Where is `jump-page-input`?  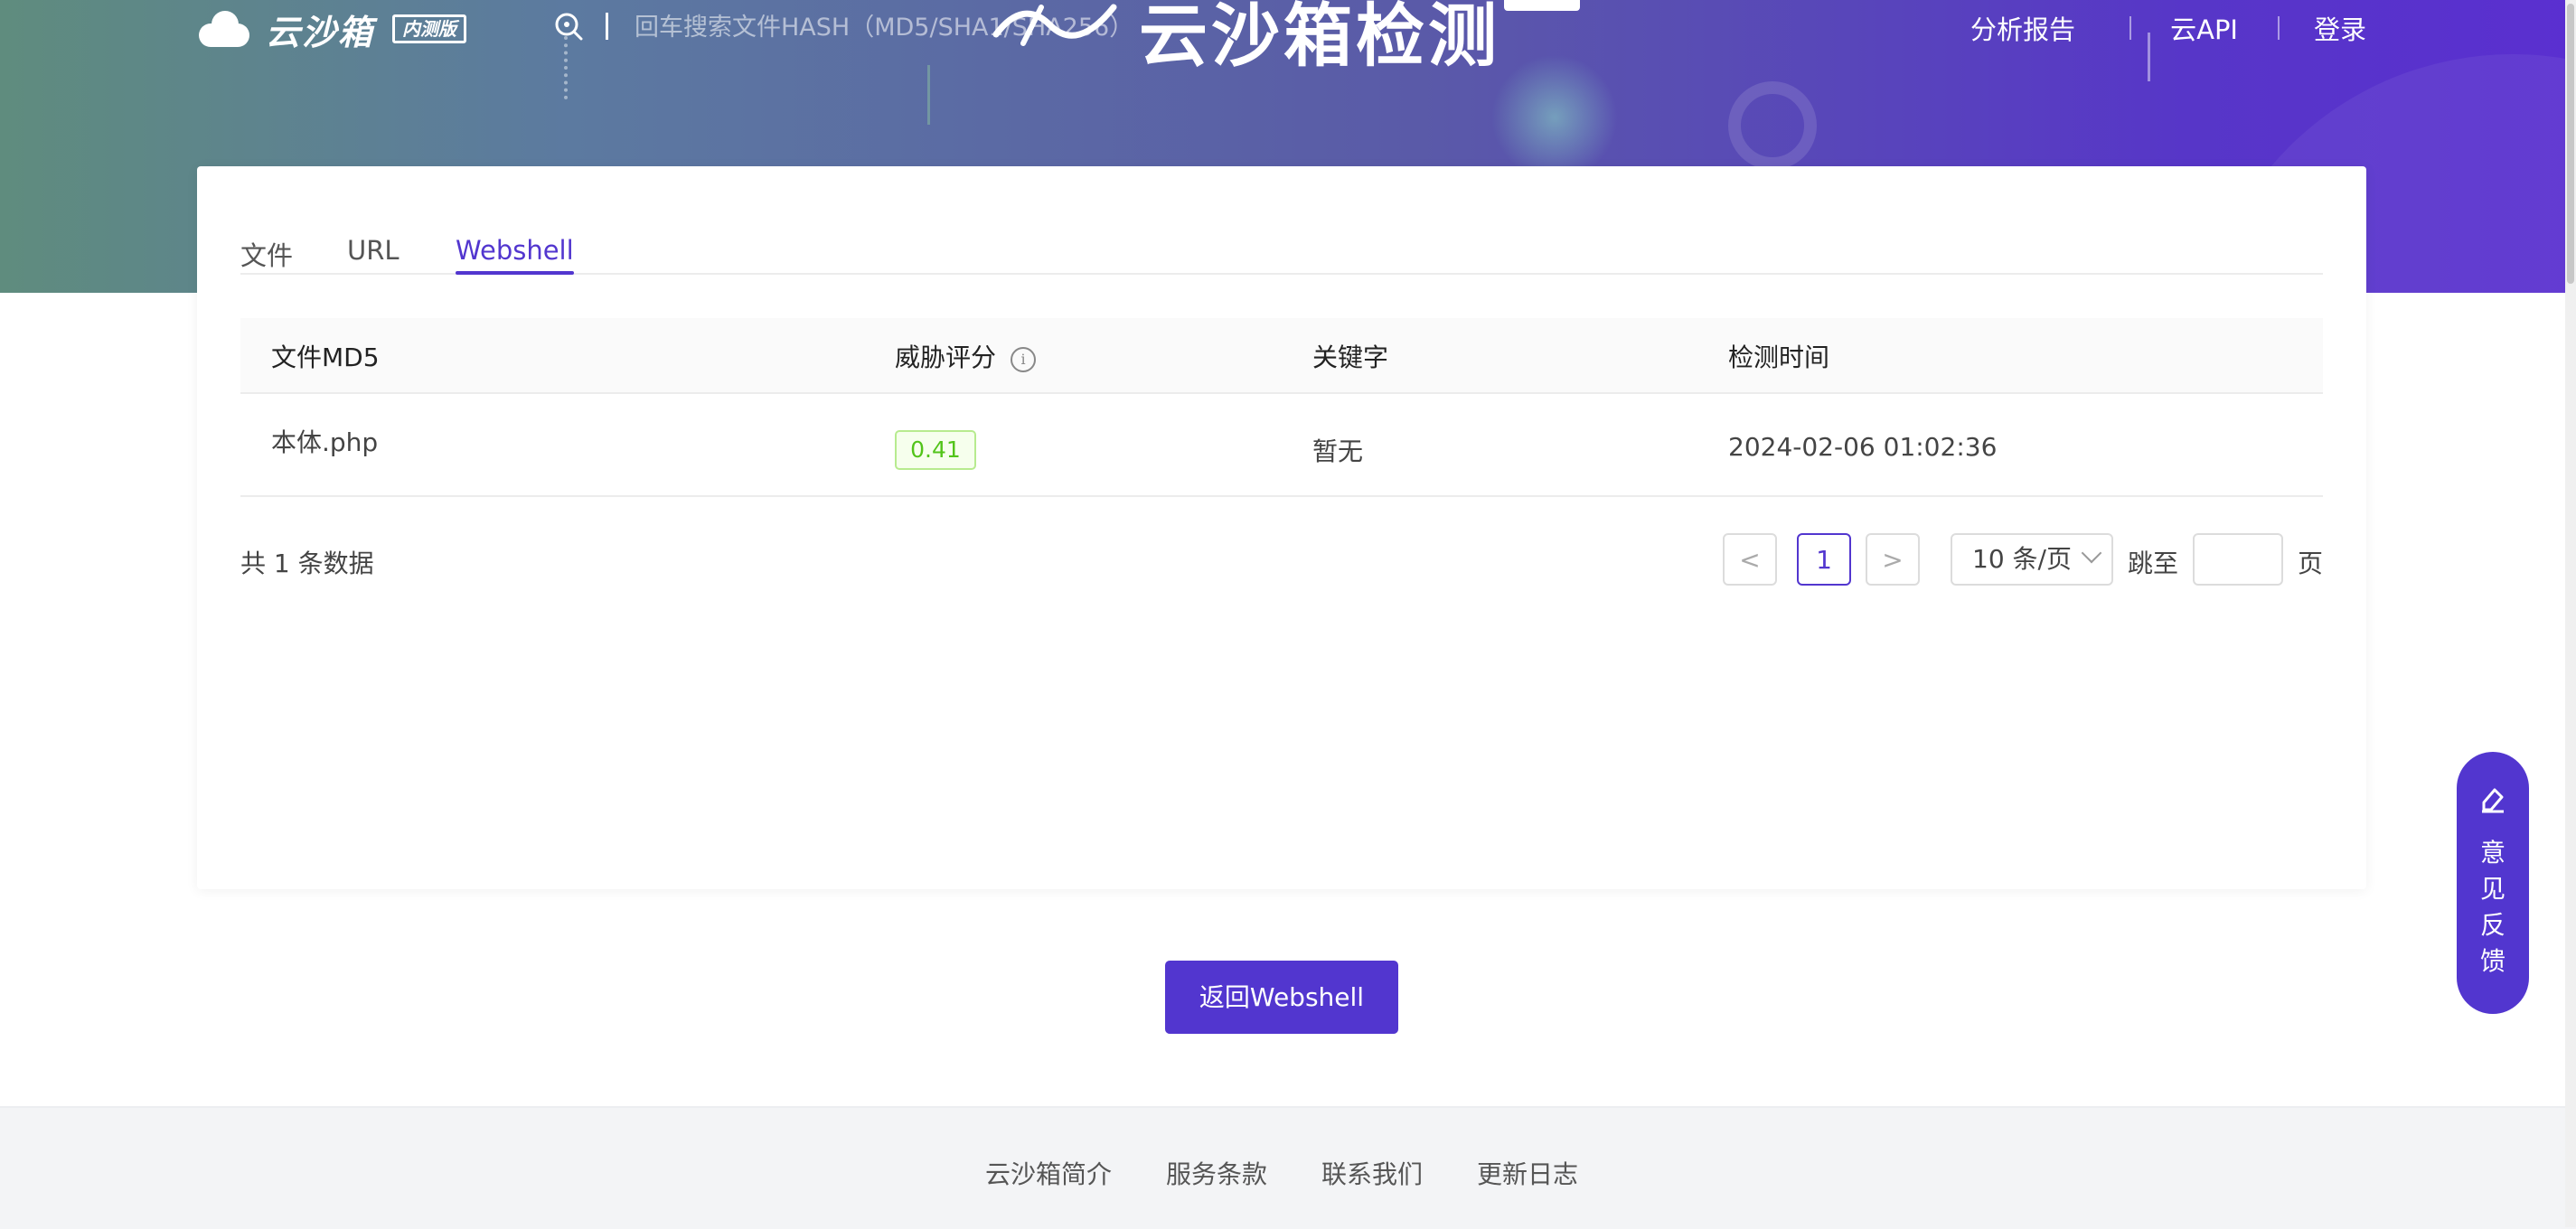 jump-page-input is located at coordinates (2238, 559).